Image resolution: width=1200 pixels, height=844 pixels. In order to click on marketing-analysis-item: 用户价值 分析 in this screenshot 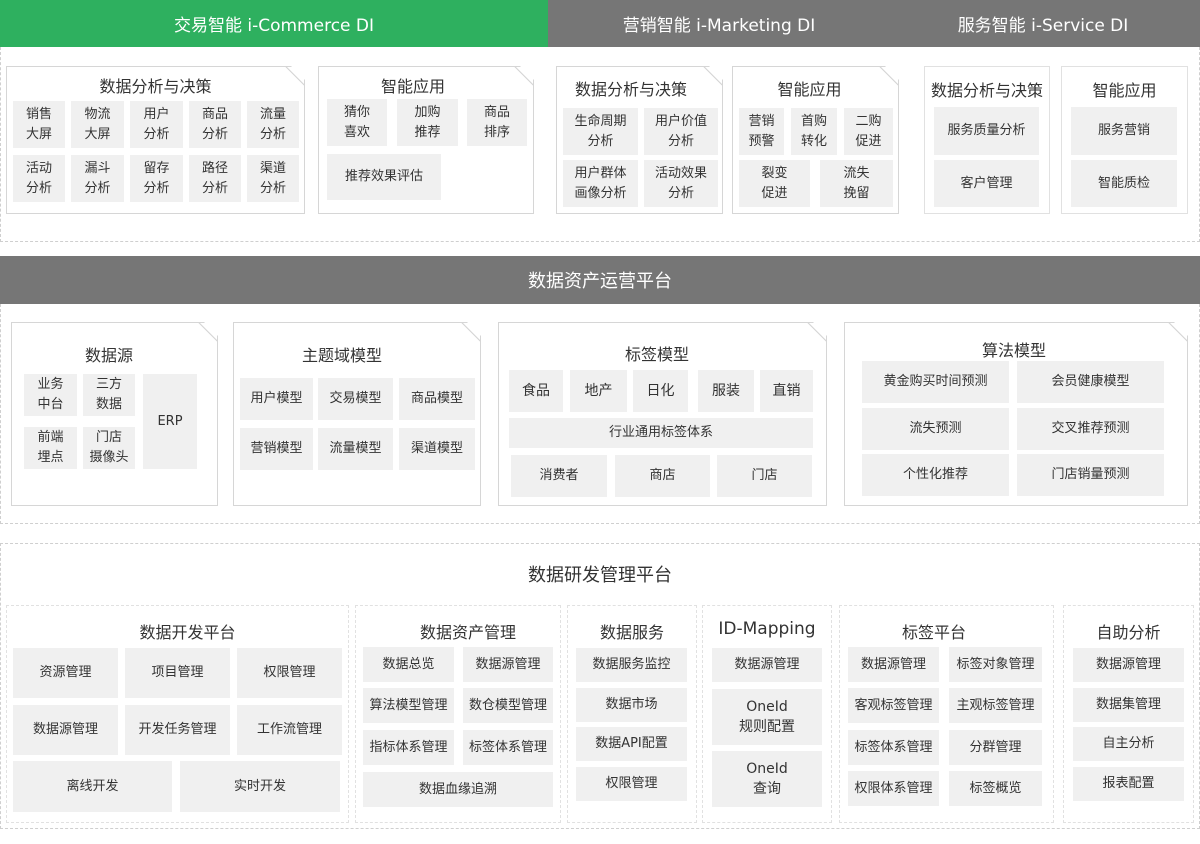, I will do `click(681, 131)`.